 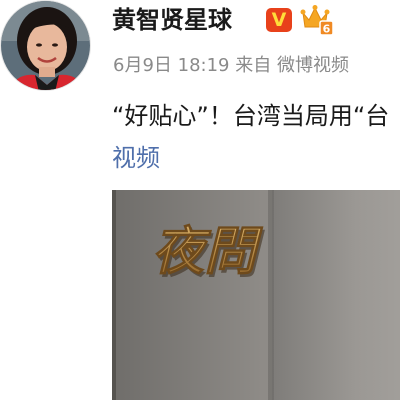 What do you see at coordinates (251, 116) in the screenshot?
I see `post-text: “好贴心”！台湾当局用“台` at bounding box center [251, 116].